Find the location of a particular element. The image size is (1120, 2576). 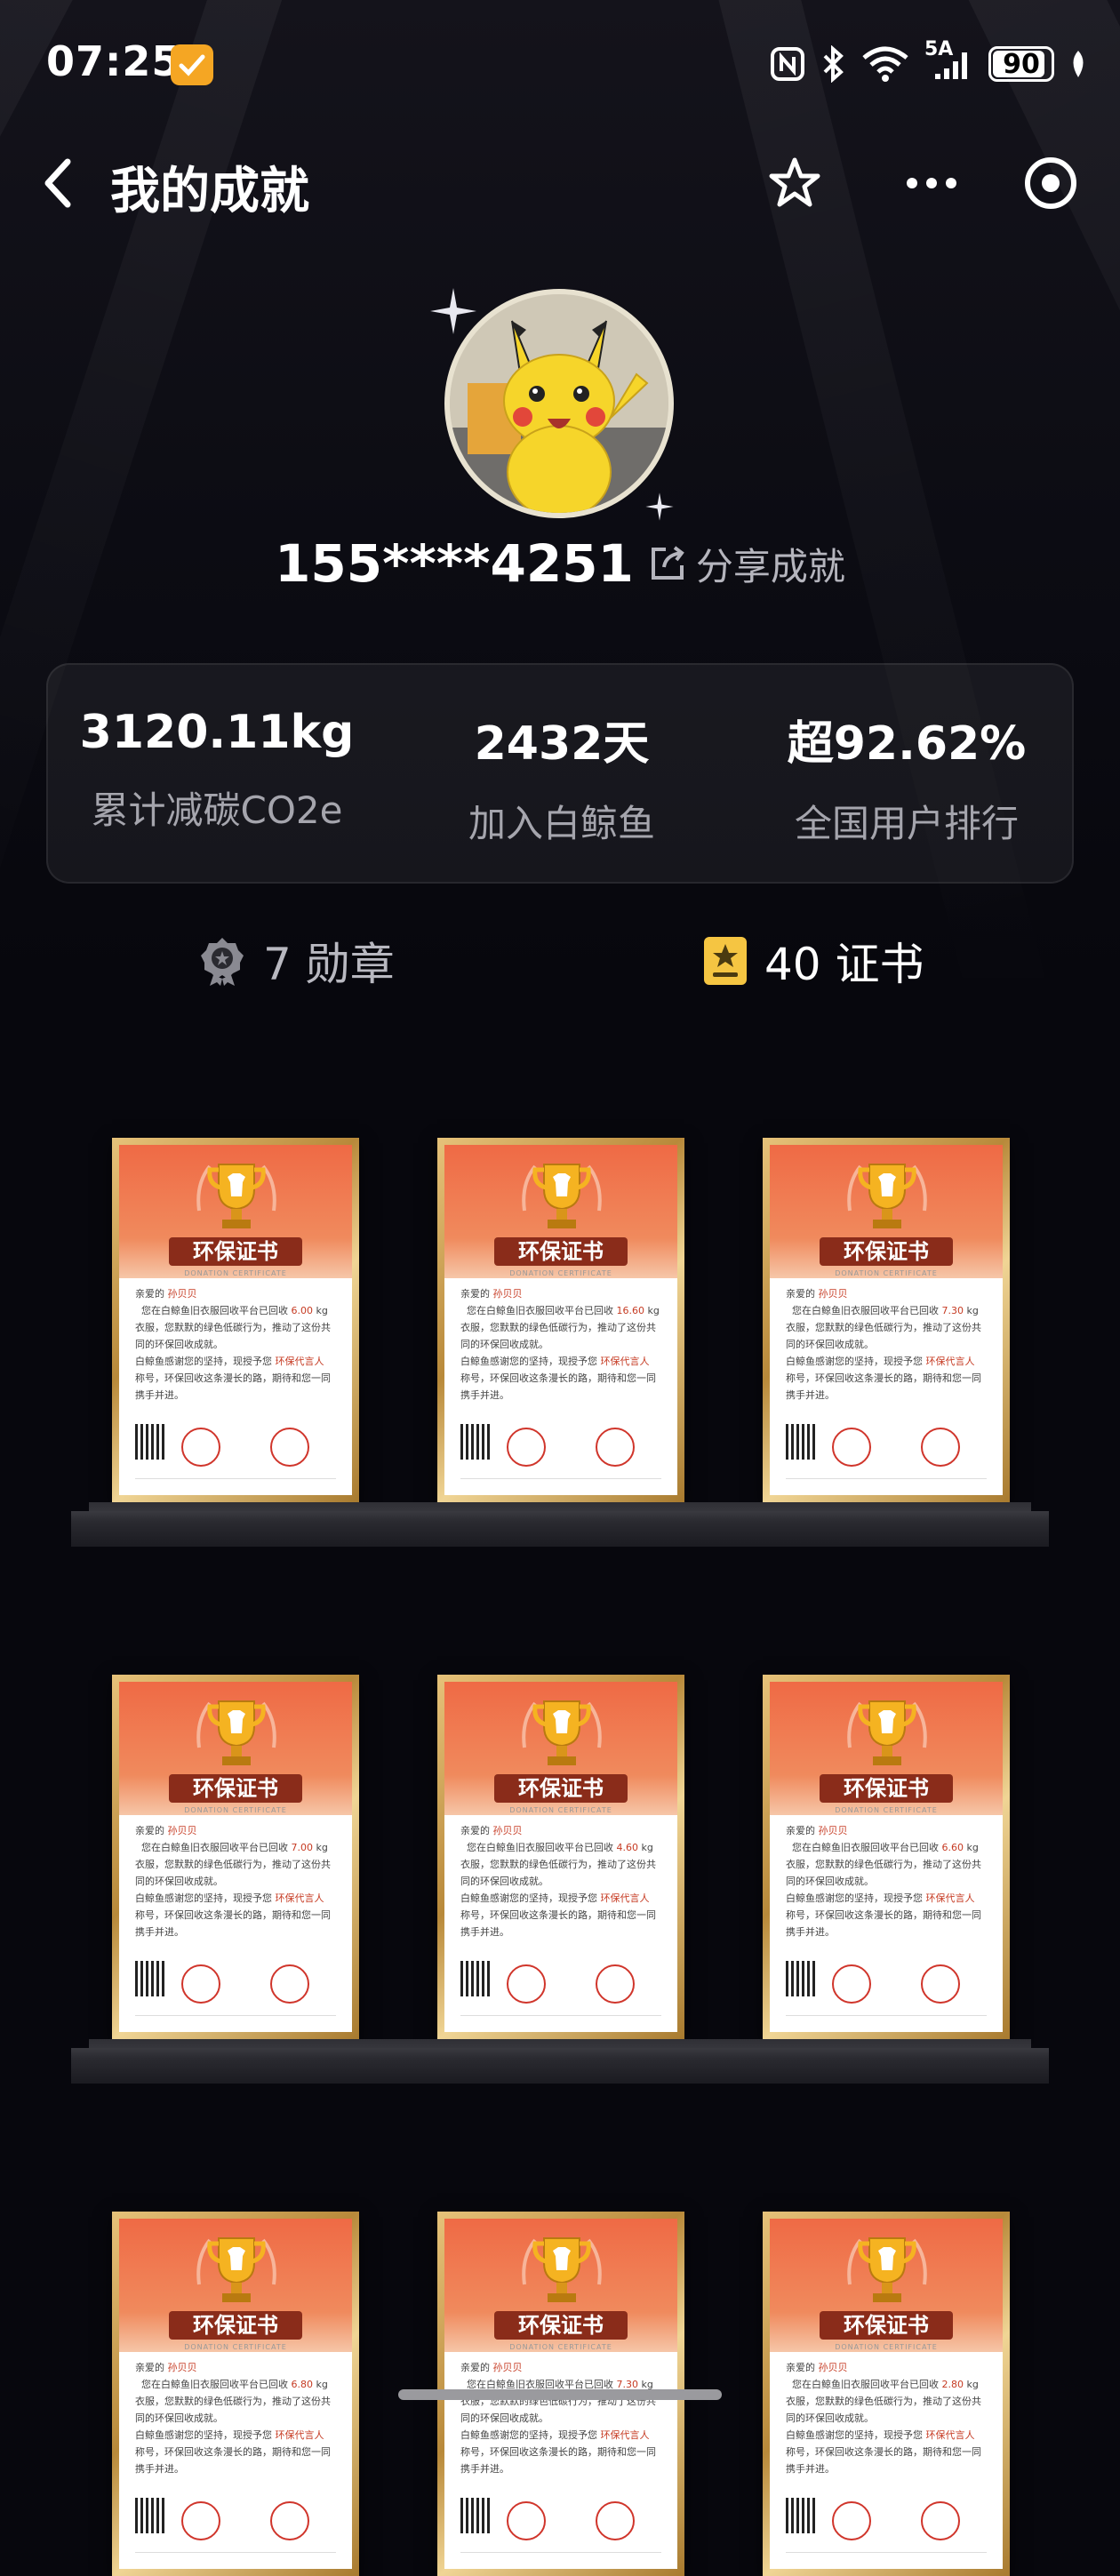

recycled-amount: 6.00 is located at coordinates (302, 1310).